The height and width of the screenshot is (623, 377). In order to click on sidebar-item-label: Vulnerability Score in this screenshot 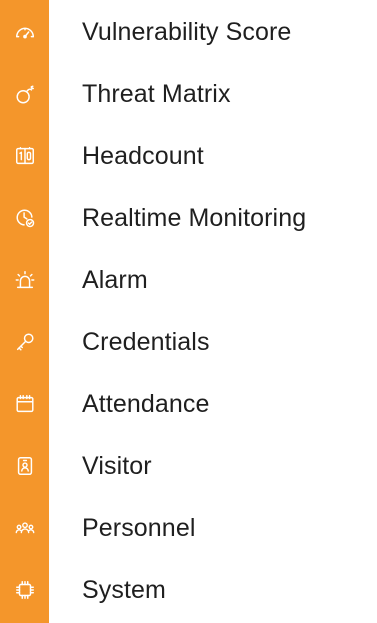, I will do `click(187, 31)`.